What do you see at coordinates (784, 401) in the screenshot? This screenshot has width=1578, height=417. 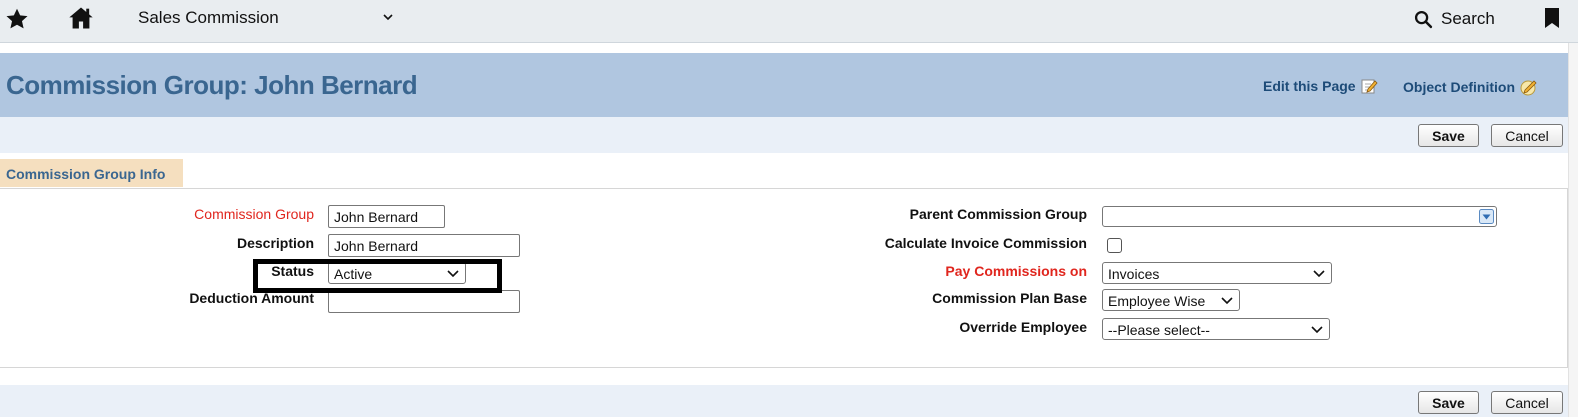 I see `bottom-button-bar: Save Cancel` at bounding box center [784, 401].